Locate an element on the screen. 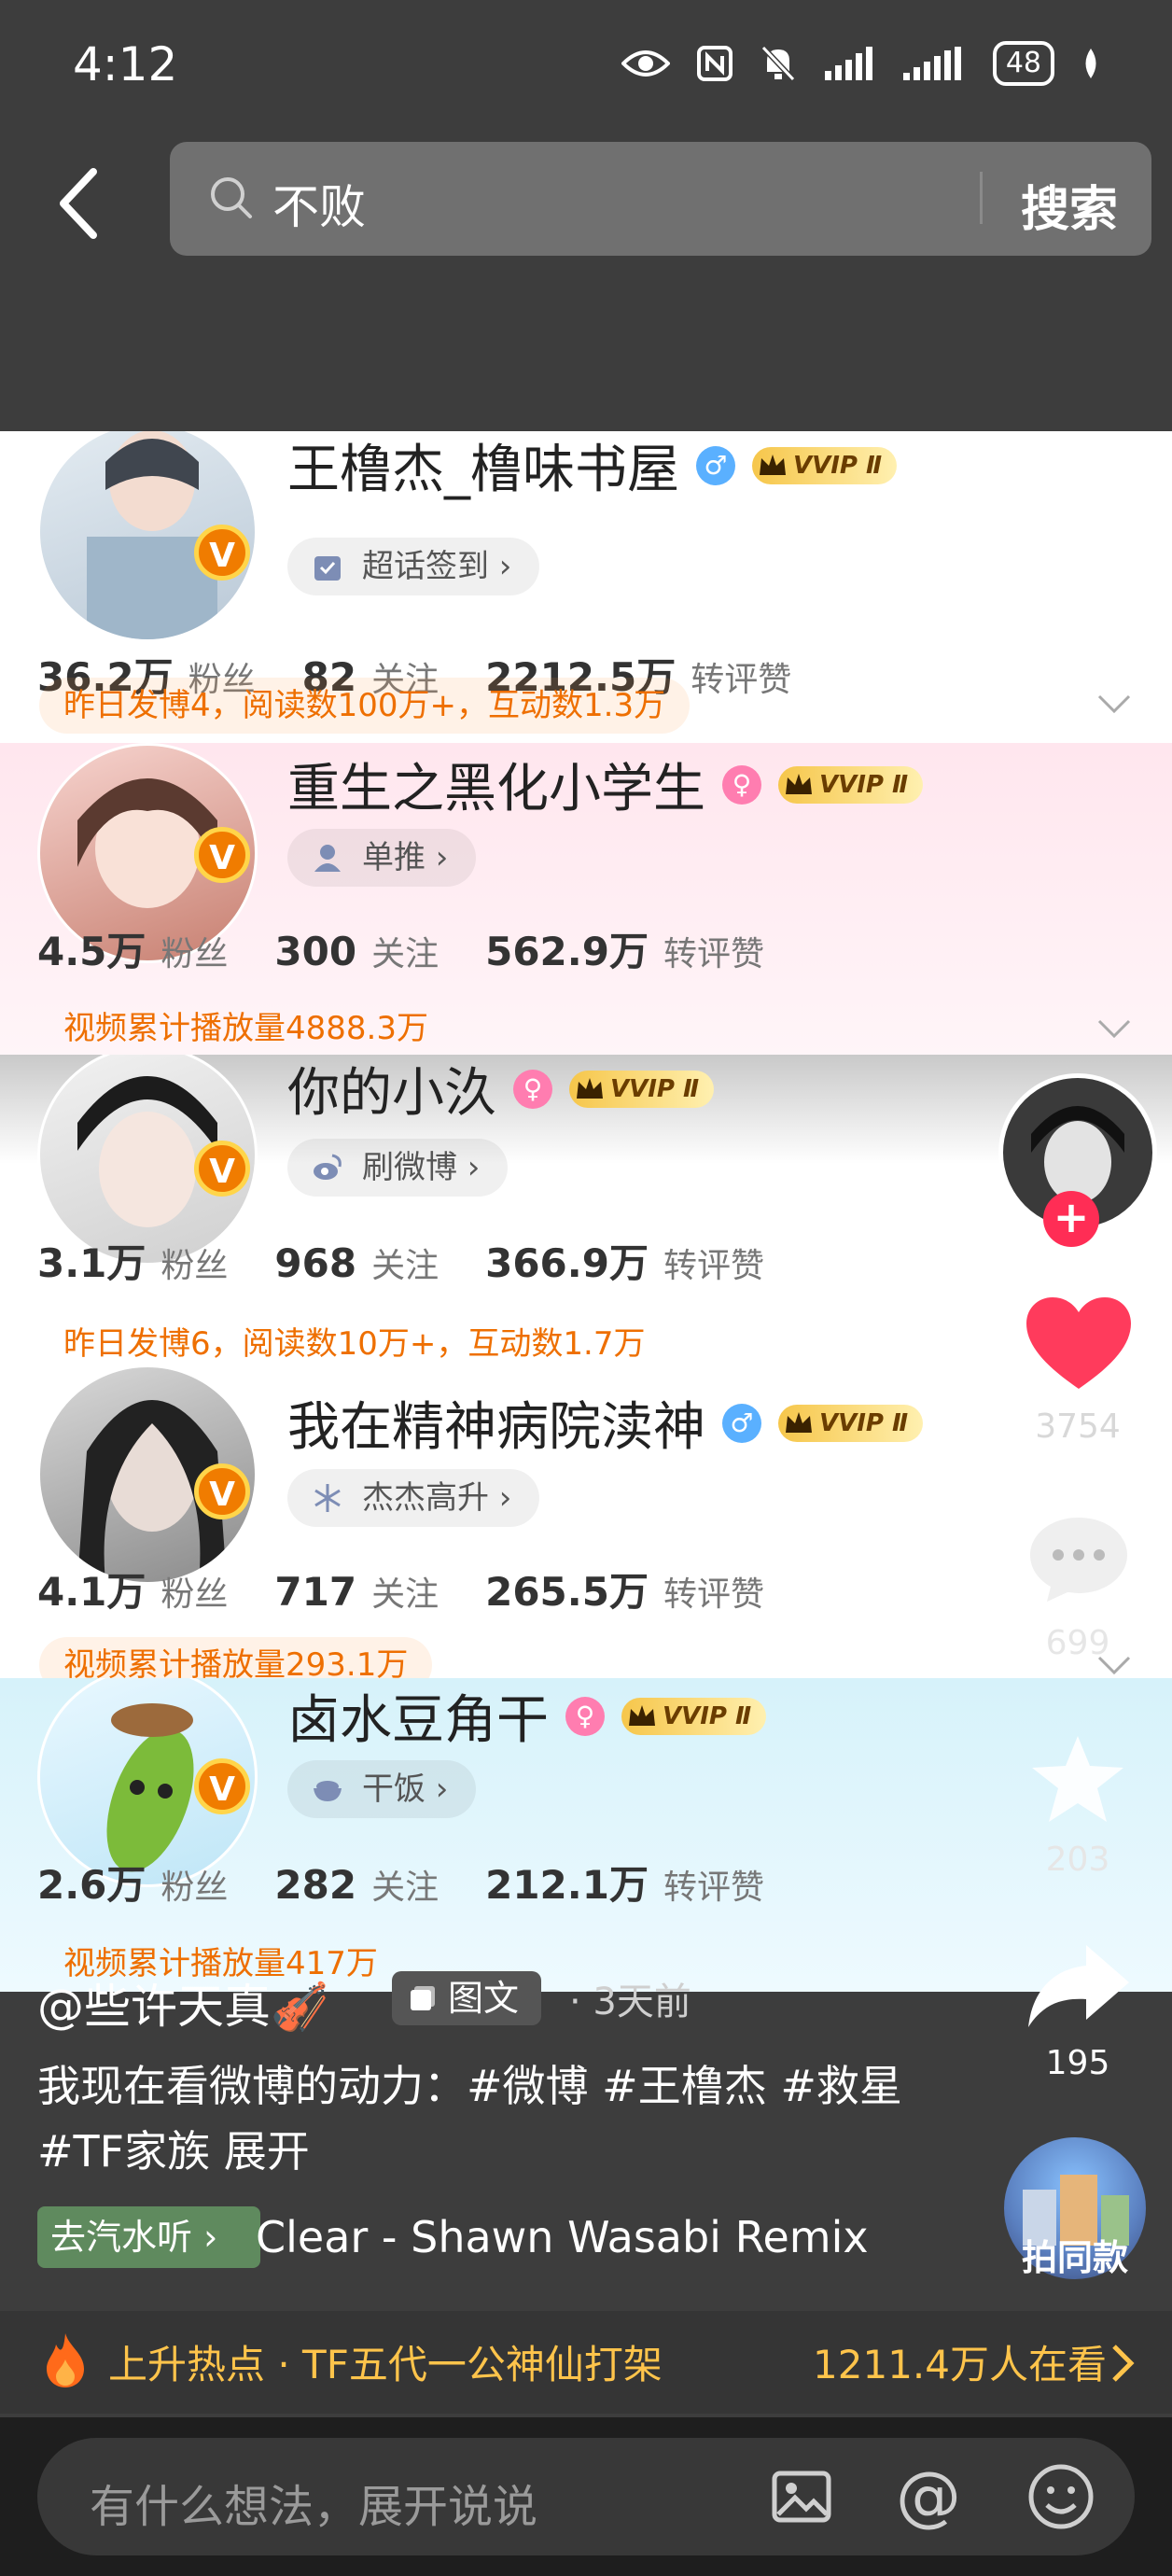 This screenshot has width=1172, height=2576. tag-chip: 单推 › is located at coordinates (382, 858).